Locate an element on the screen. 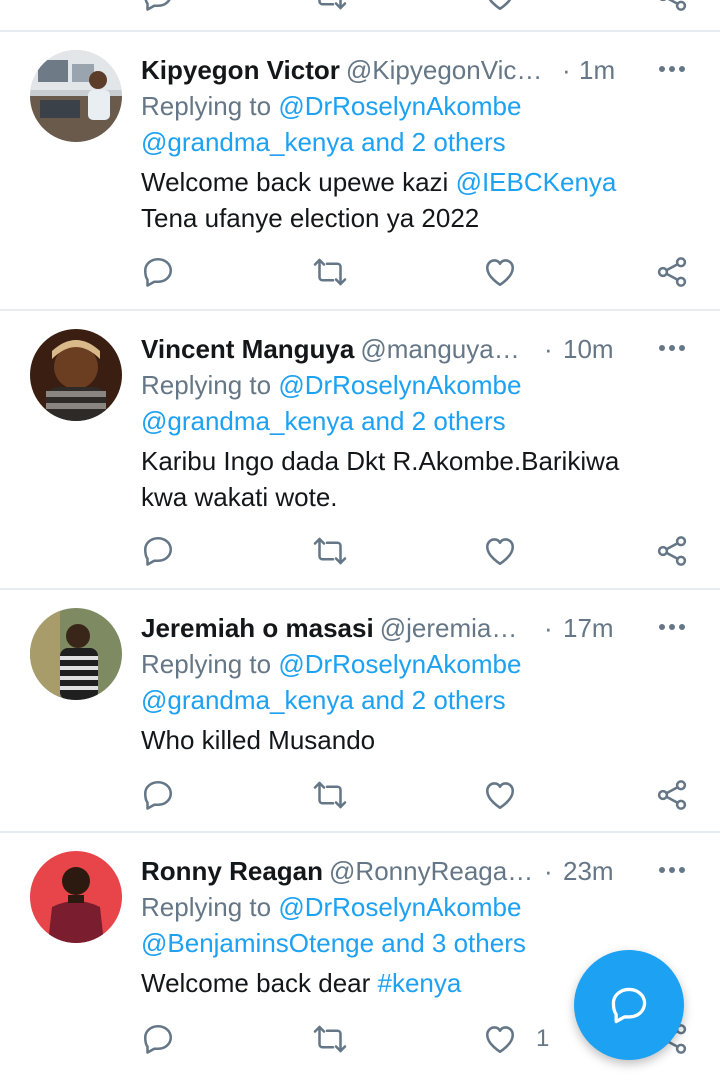 Image resolution: width=720 pixels, height=1075 pixels. tweet-text-line: Karibu Ingo dada Dkt R.Akombe.Barikiwa is located at coordinates (380, 461).